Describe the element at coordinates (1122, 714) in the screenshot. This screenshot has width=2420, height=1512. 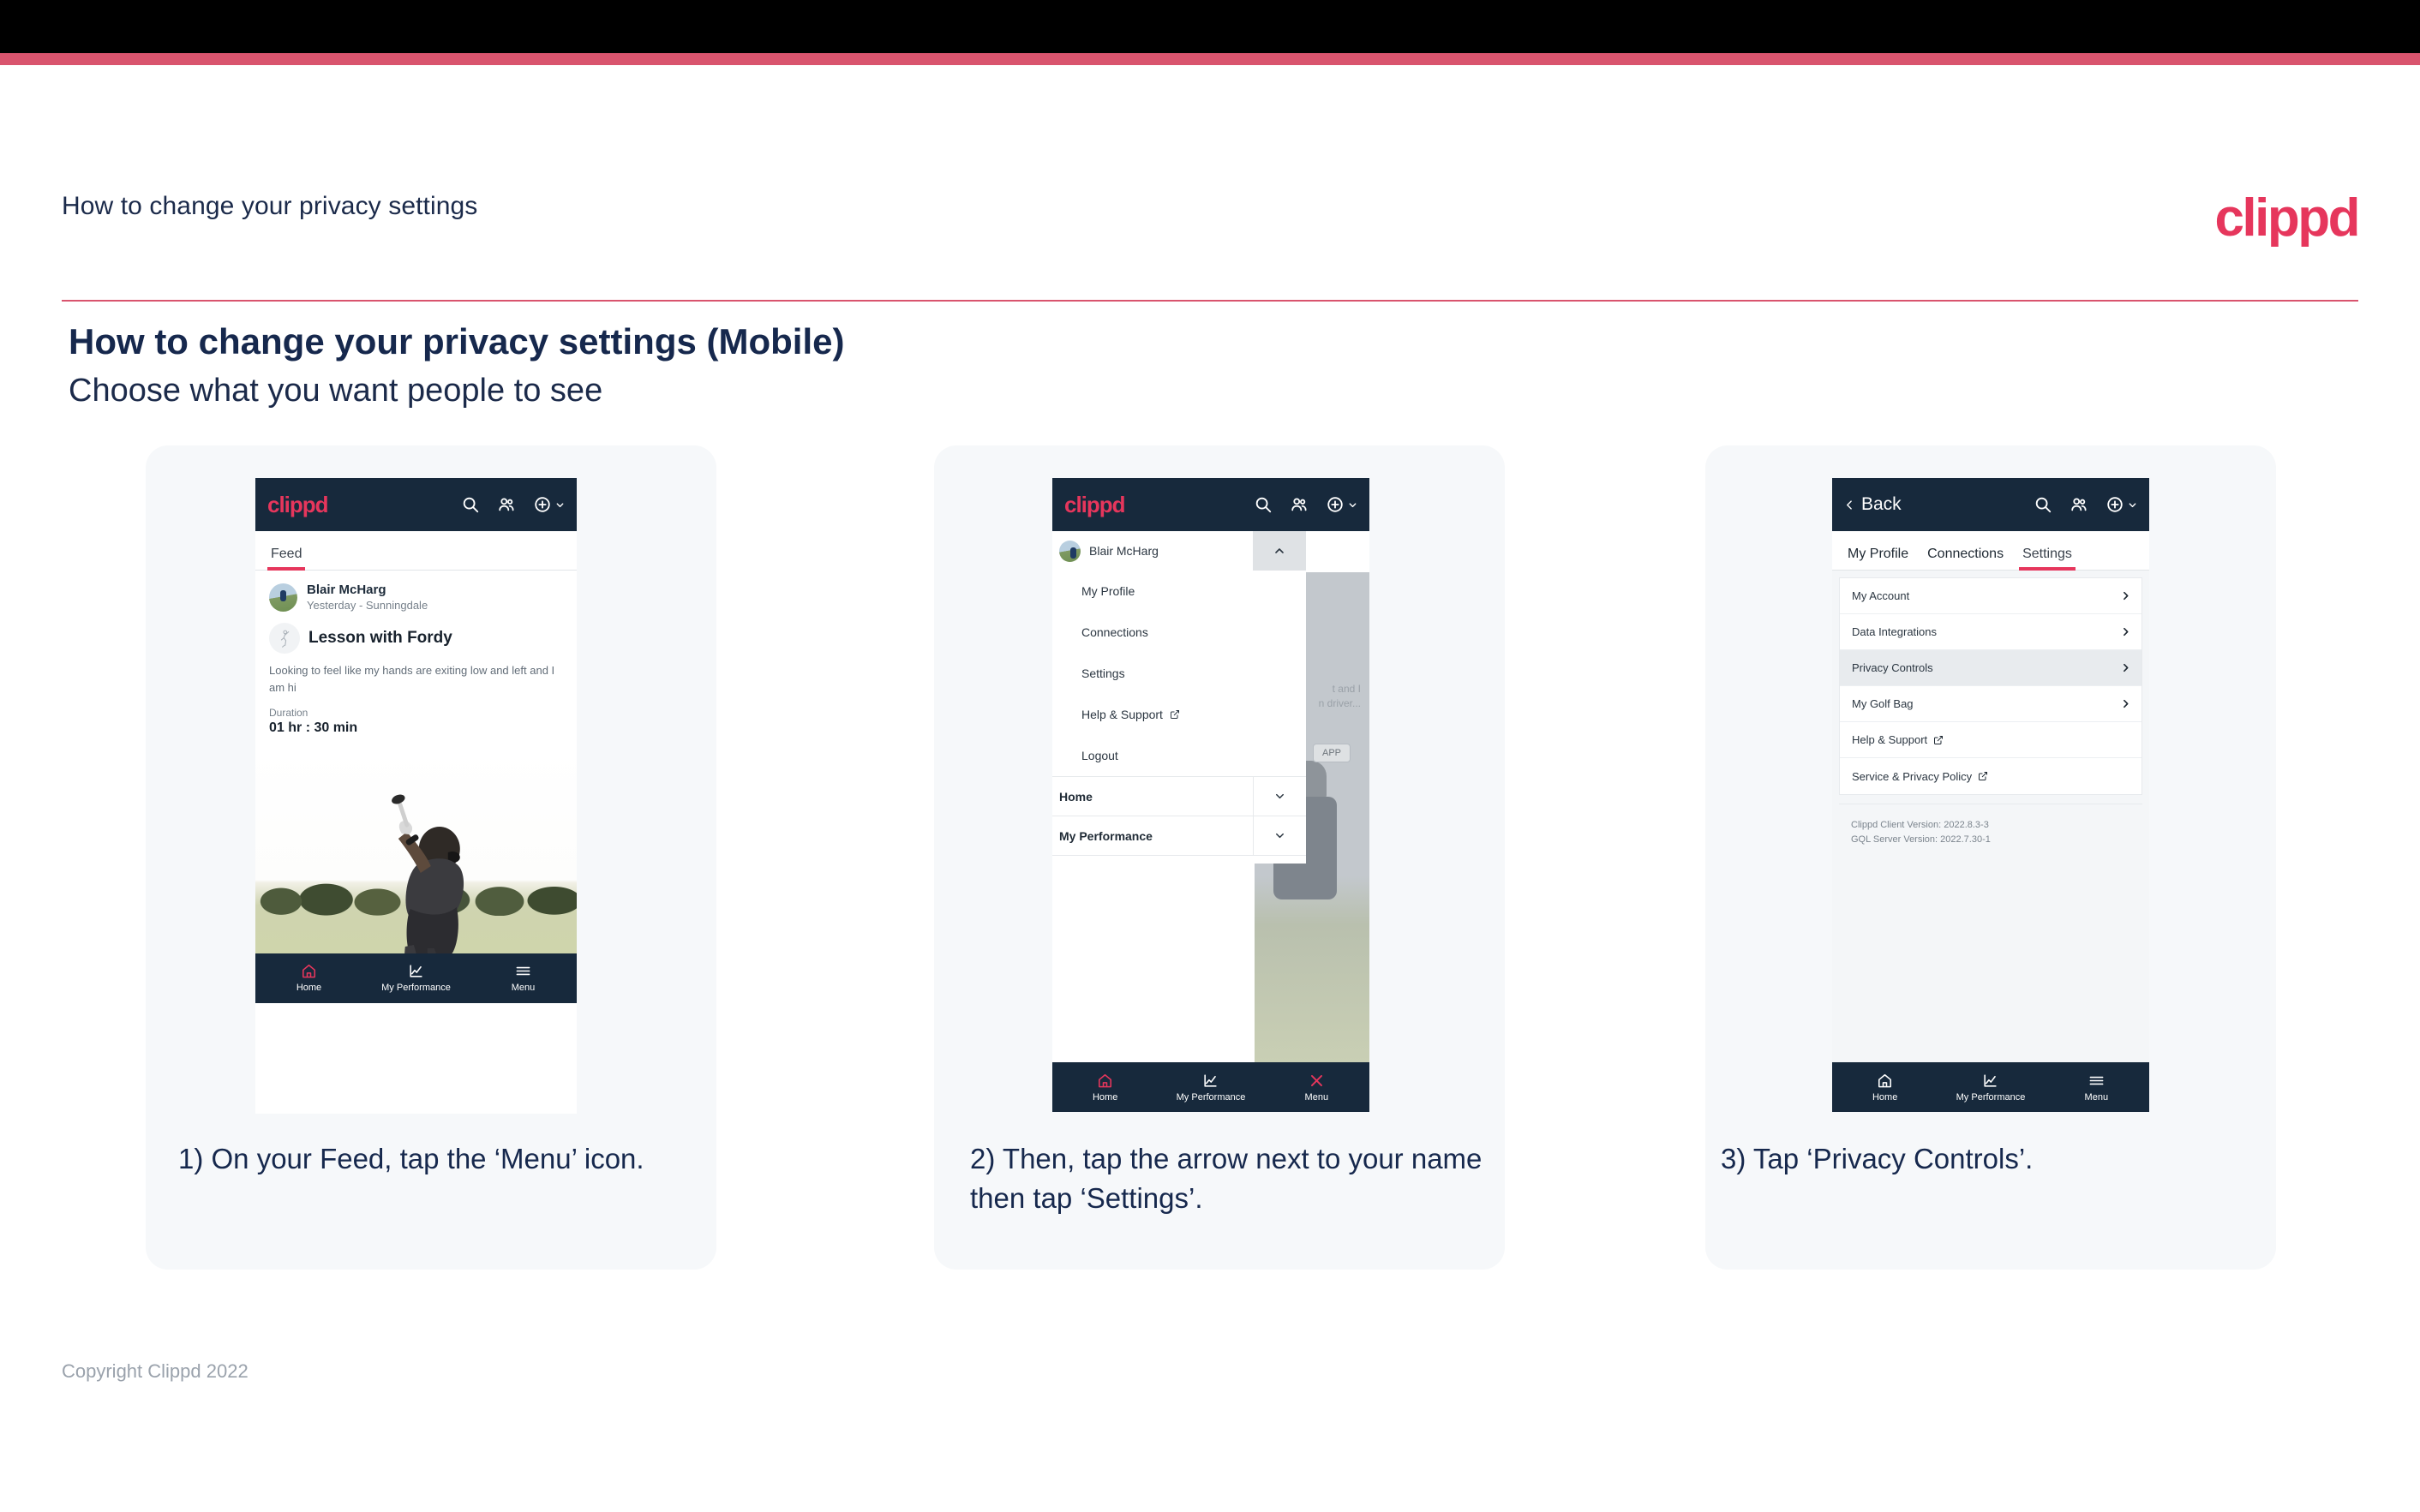
I see `drawer-item-label: Help & Support` at that location.